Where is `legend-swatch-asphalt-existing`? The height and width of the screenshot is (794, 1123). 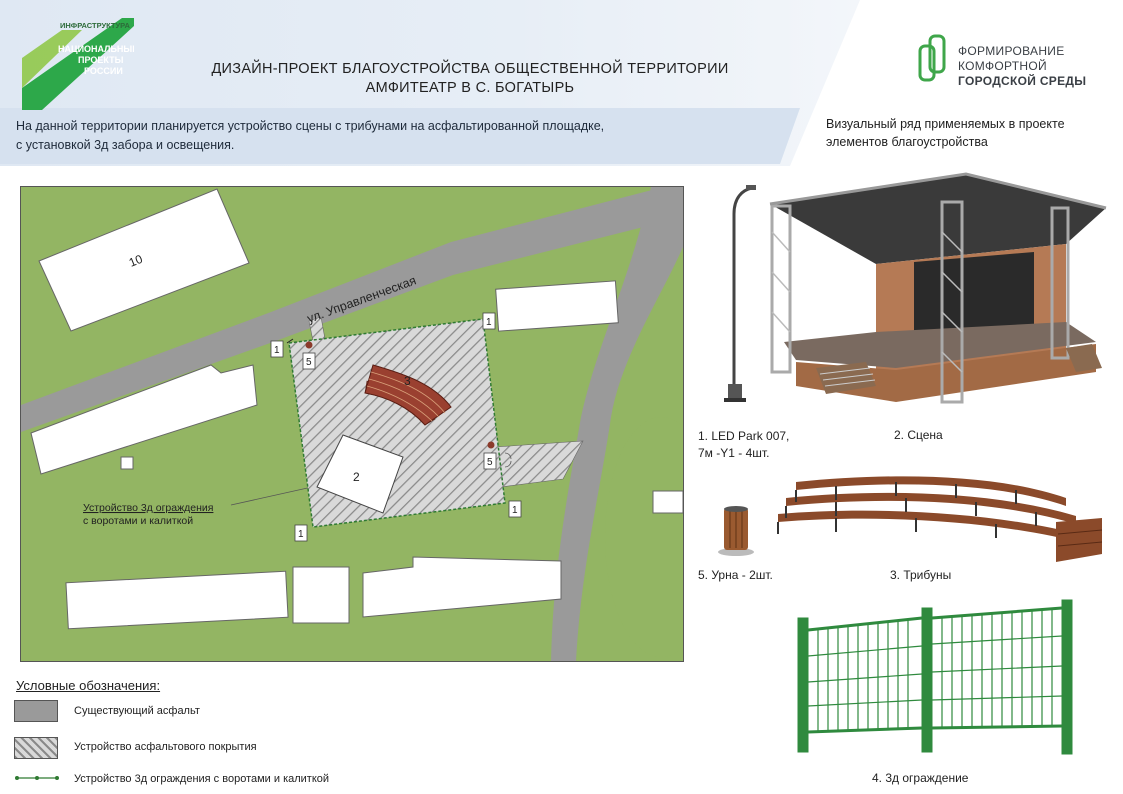 legend-swatch-asphalt-existing is located at coordinates (36, 711).